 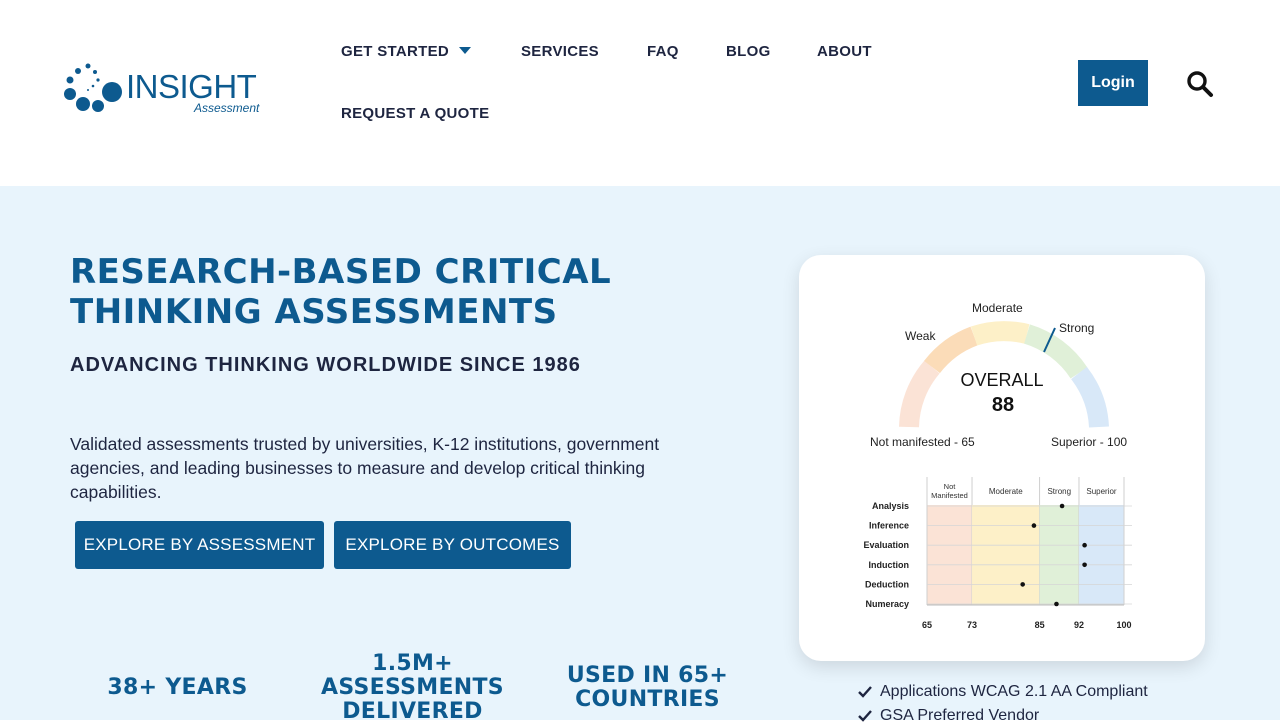 What do you see at coordinates (177, 687) in the screenshot?
I see `stat-years: 38+ YEARS` at bounding box center [177, 687].